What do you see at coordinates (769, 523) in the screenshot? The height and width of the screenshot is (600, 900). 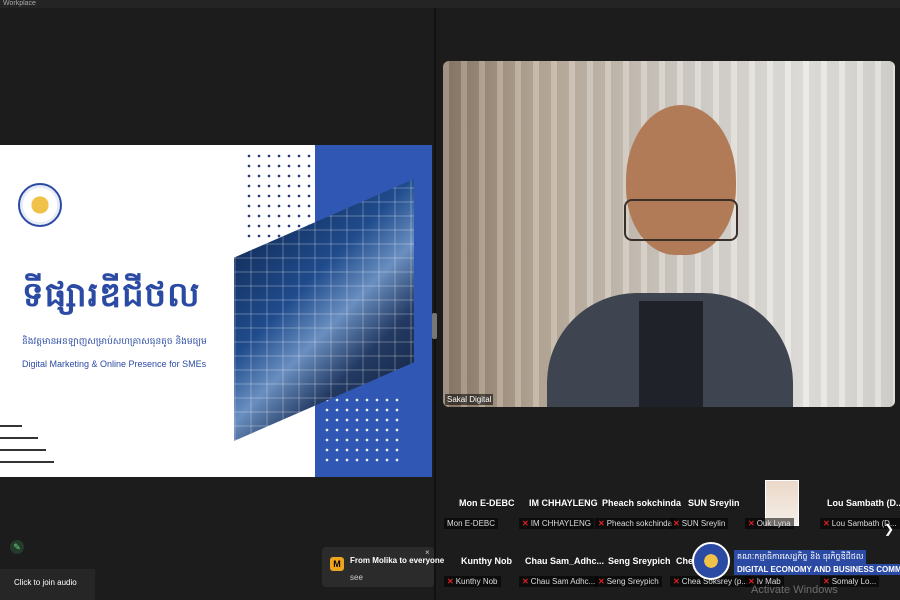 I see `participant-label: ✕ Ouk Lyna` at bounding box center [769, 523].